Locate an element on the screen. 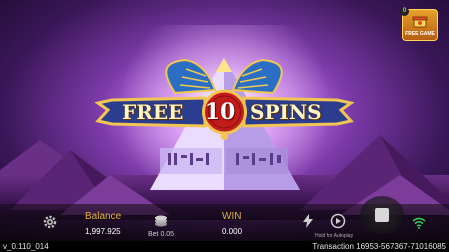  autoplay-icon is located at coordinates (338, 221).